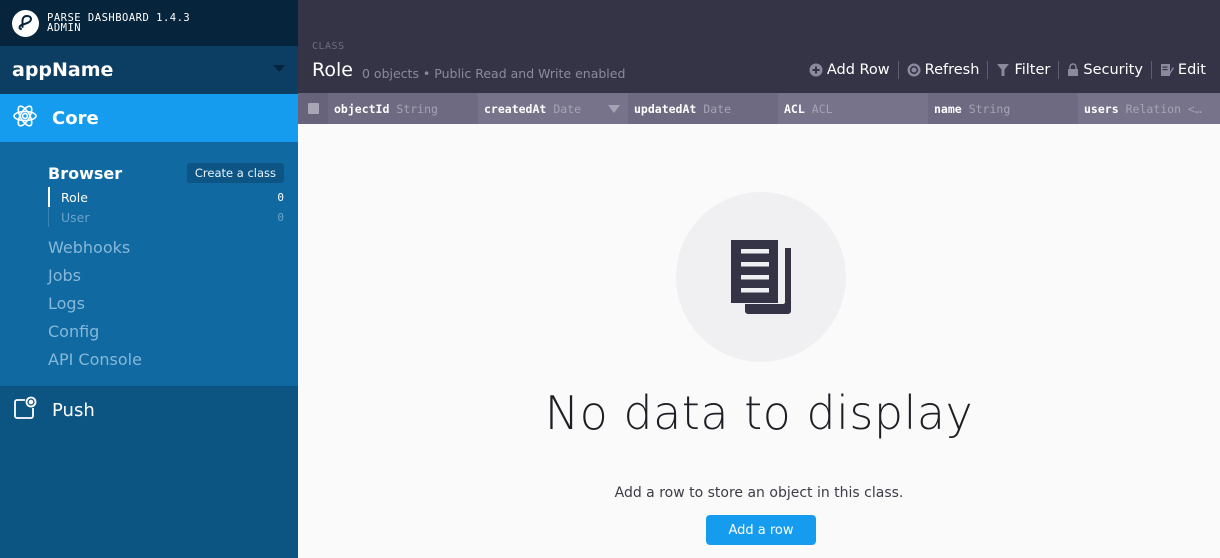 The width and height of the screenshot is (1220, 558). I want to click on edit-button: Edit, so click(1183, 70).